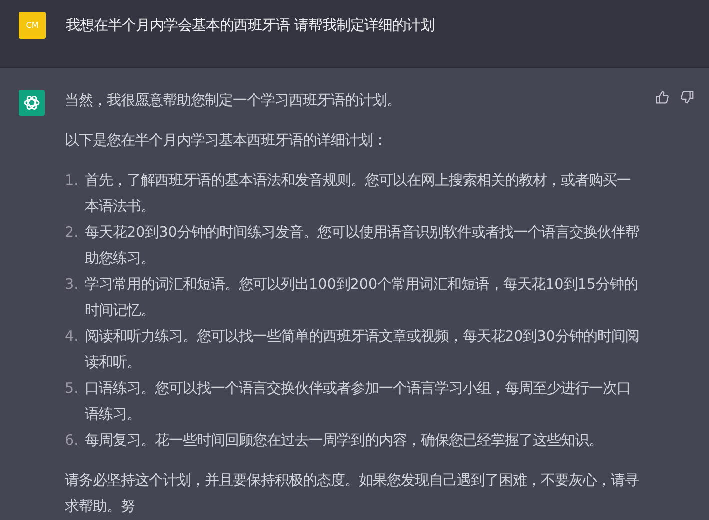 The image size is (709, 520). What do you see at coordinates (362, 298) in the screenshot?
I see `list-item-text: 学习常用的词汇和短语。您可以列出100到200个常用词汇和短语，每天花10到15分钟的时间记忆。` at bounding box center [362, 298].